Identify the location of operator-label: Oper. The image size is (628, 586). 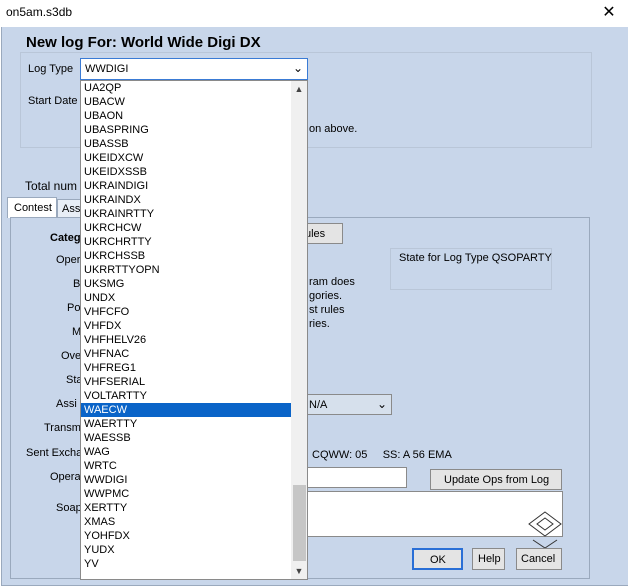
(68, 260).